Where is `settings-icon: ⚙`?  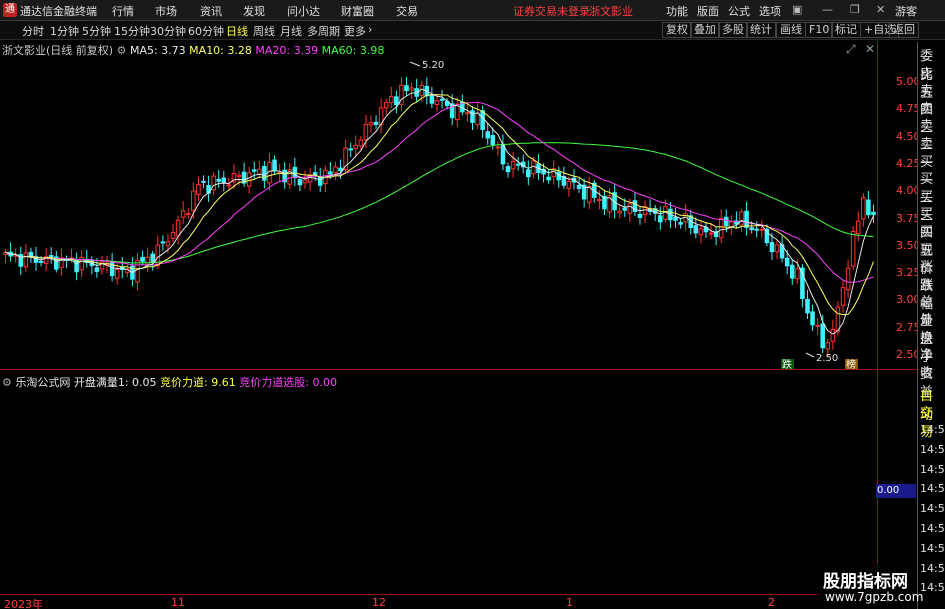
settings-icon: ⚙ is located at coordinates (8, 382).